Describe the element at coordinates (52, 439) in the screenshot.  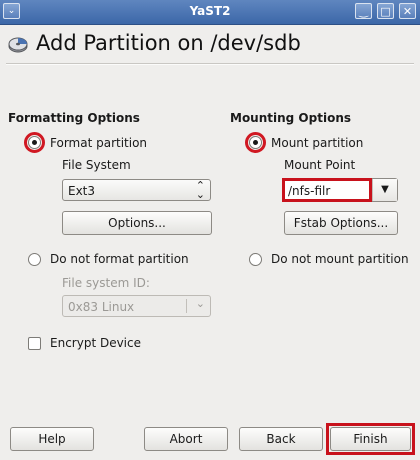
I see `help-button: Help` at that location.